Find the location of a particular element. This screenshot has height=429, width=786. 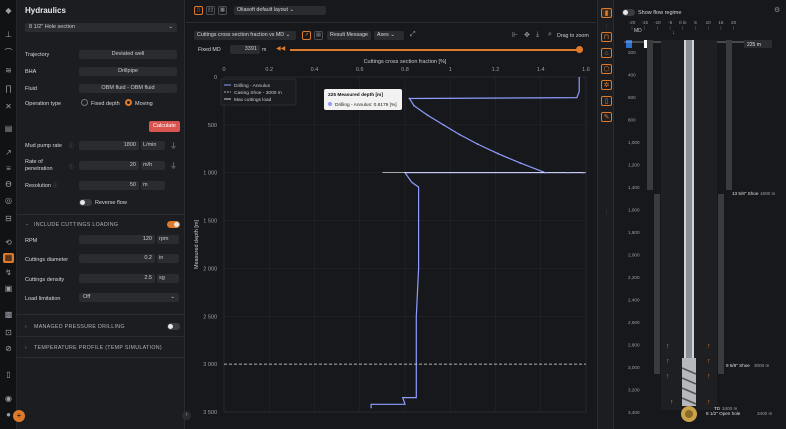

load-limitation-select: Off ⌄ is located at coordinates (129, 297).